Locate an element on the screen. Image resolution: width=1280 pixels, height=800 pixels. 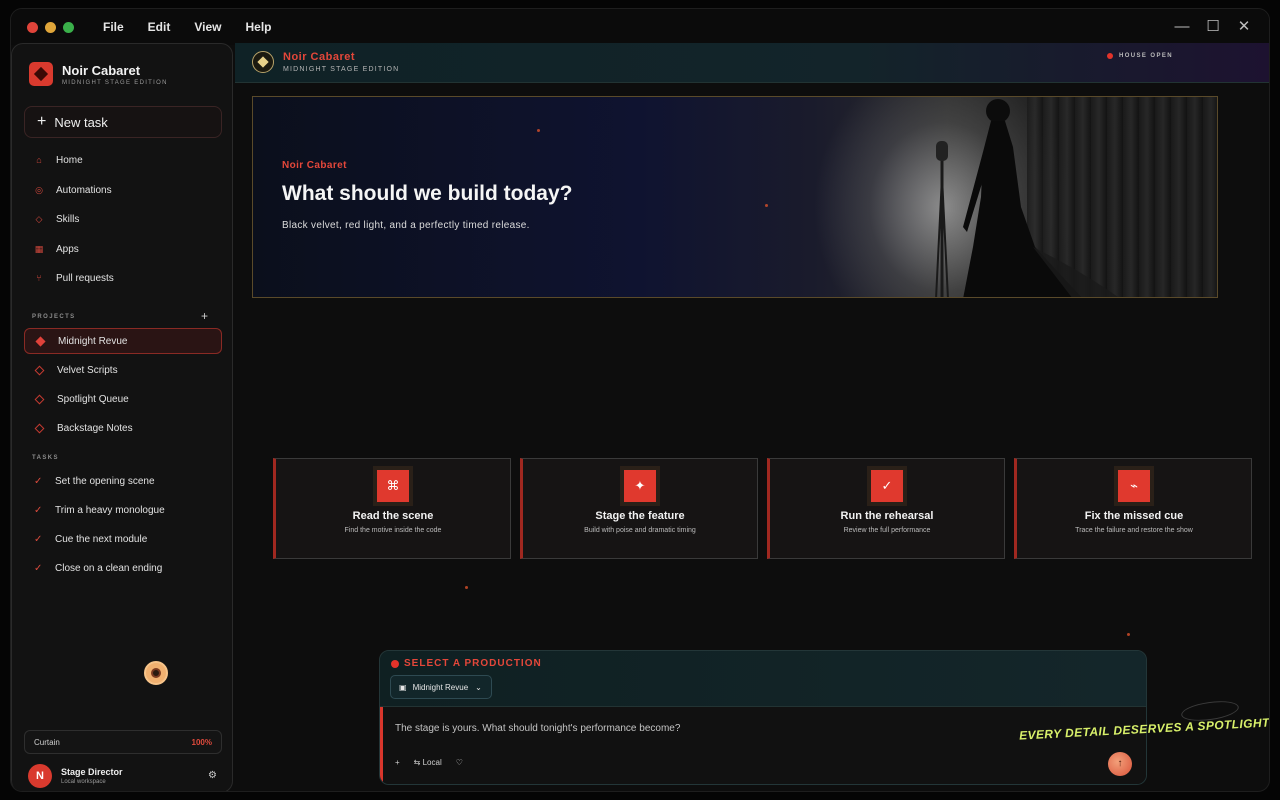
gear-icon: ⚙ is located at coordinates (212, 775).